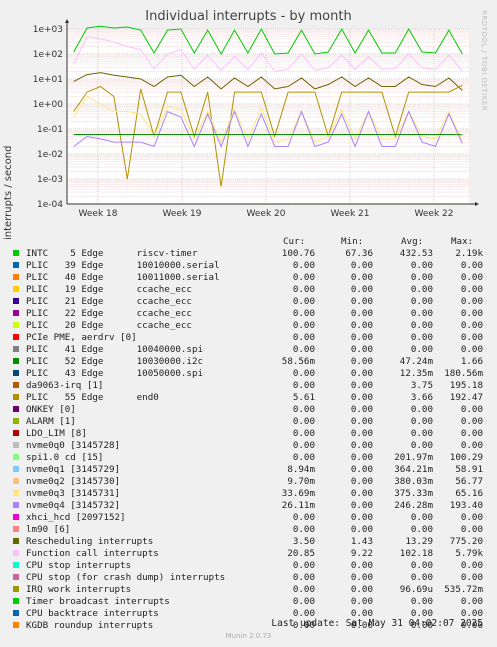 Image resolution: width=497 pixels, height=647 pixels. What do you see at coordinates (90, 625) in the screenshot?
I see `legend-series-name: KGDB roundup interrupts` at bounding box center [90, 625].